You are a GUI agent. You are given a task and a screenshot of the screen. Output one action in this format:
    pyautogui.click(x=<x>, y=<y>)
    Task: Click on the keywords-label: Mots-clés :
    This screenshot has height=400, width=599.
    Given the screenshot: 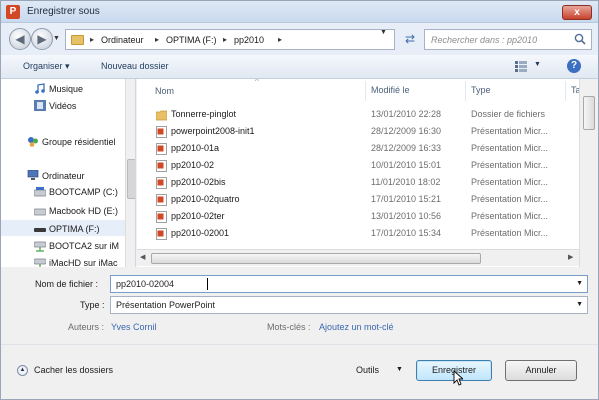 What is the action you would take?
    pyautogui.click(x=289, y=327)
    